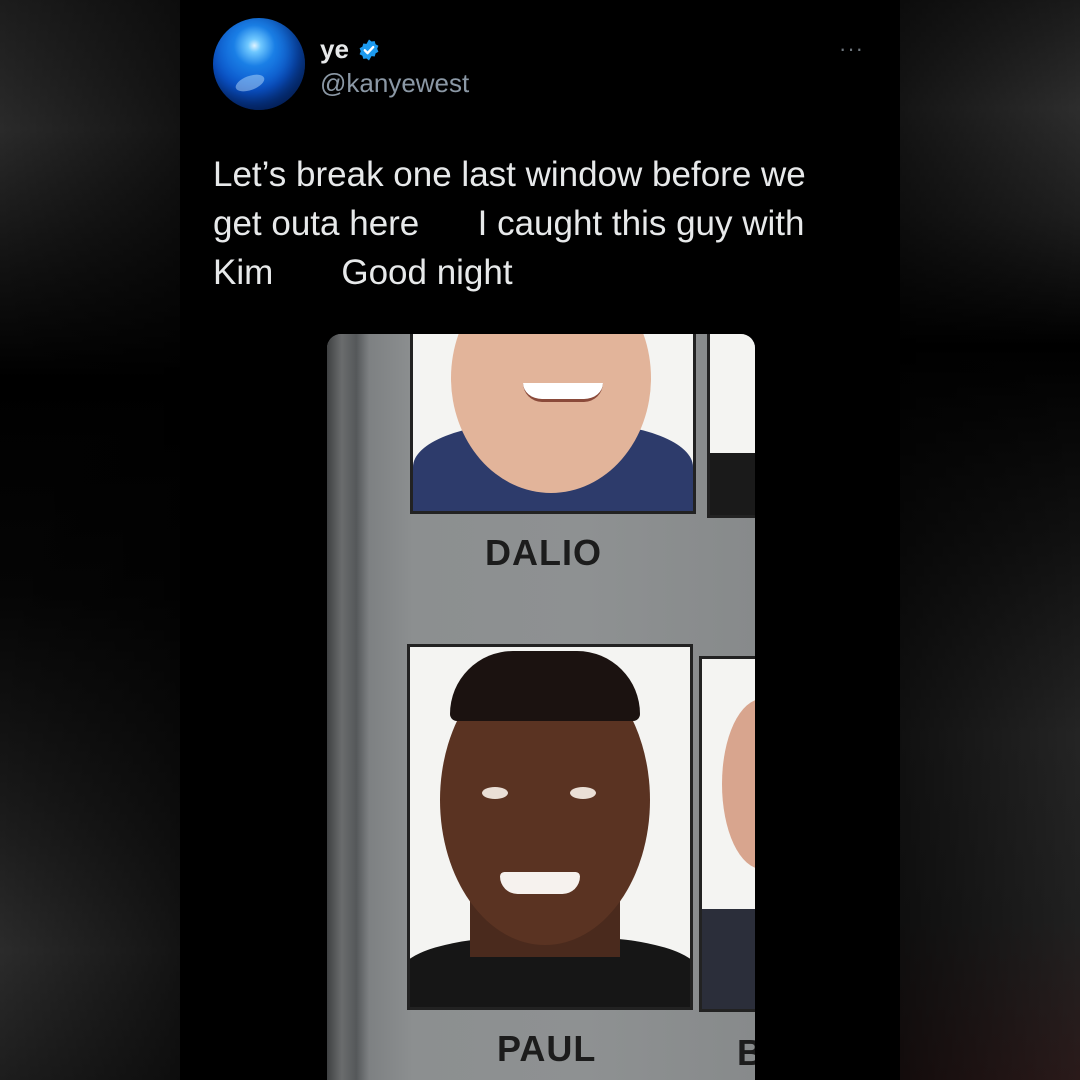 This screenshot has height=1080, width=1080. Describe the element at coordinates (851, 49) in the screenshot. I see `more-options-icon: ···` at that location.